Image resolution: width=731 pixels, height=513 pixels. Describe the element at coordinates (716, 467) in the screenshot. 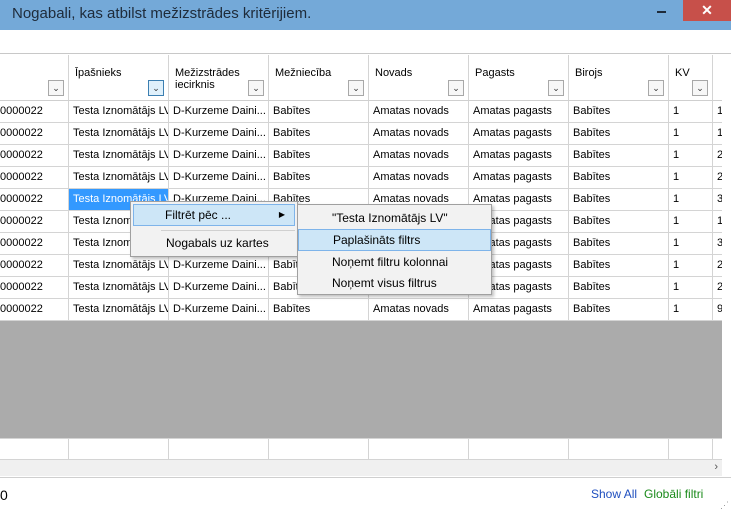

I see `scroll-right-icon: ›` at that location.